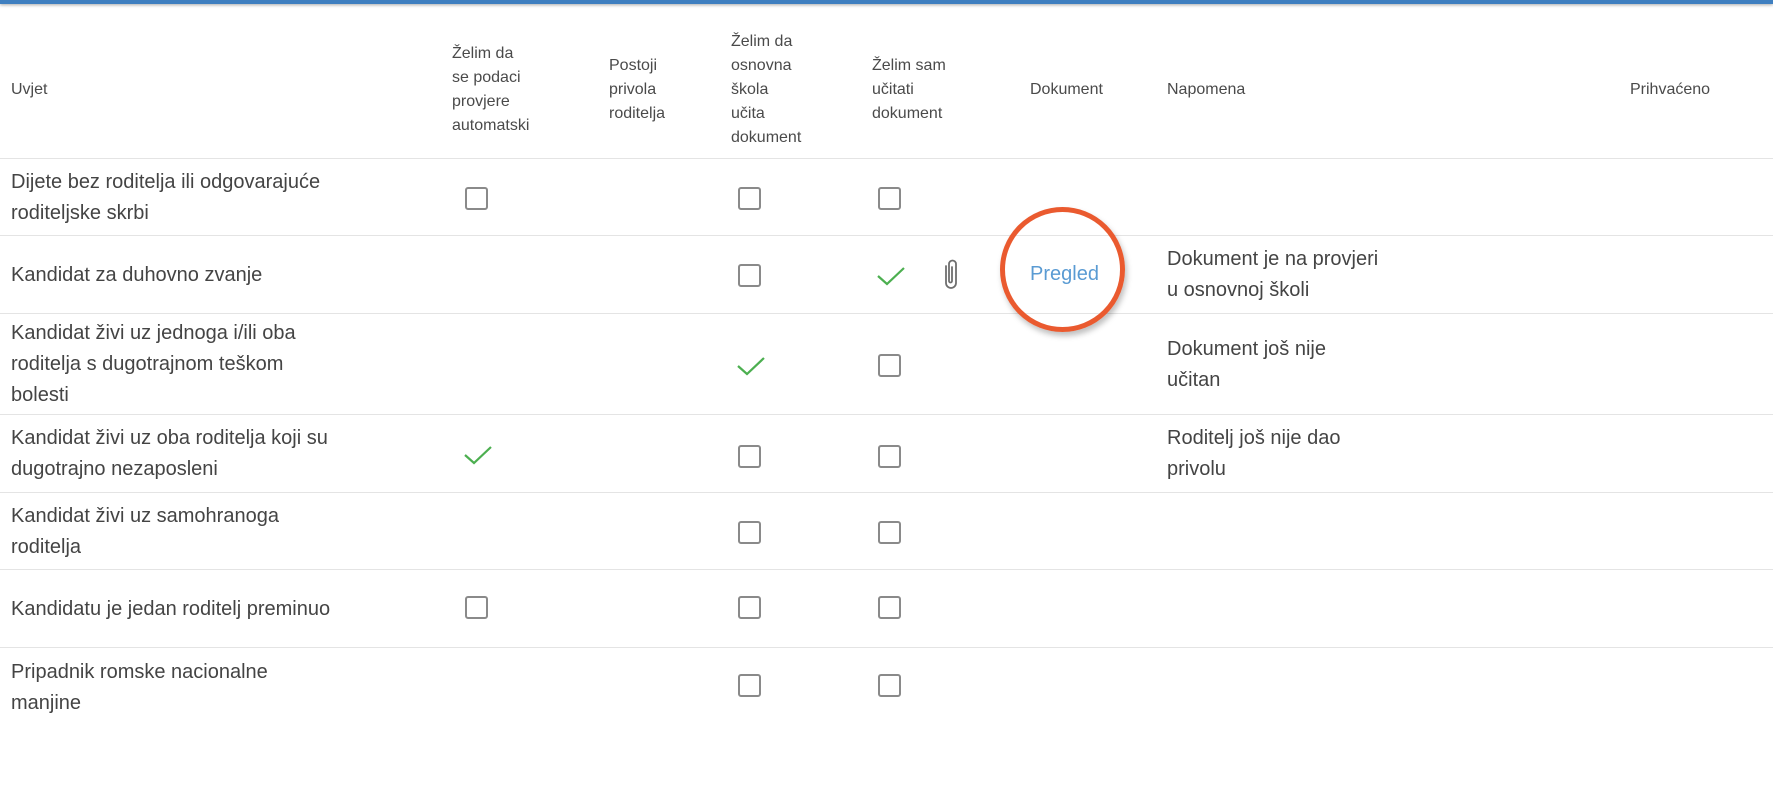 This screenshot has width=1773, height=807. I want to click on header-condition: Uvjet, so click(29, 89).